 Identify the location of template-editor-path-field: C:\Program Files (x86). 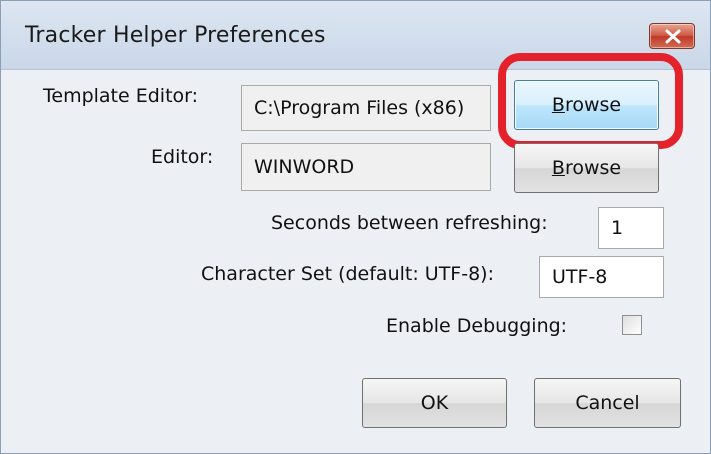
(366, 108).